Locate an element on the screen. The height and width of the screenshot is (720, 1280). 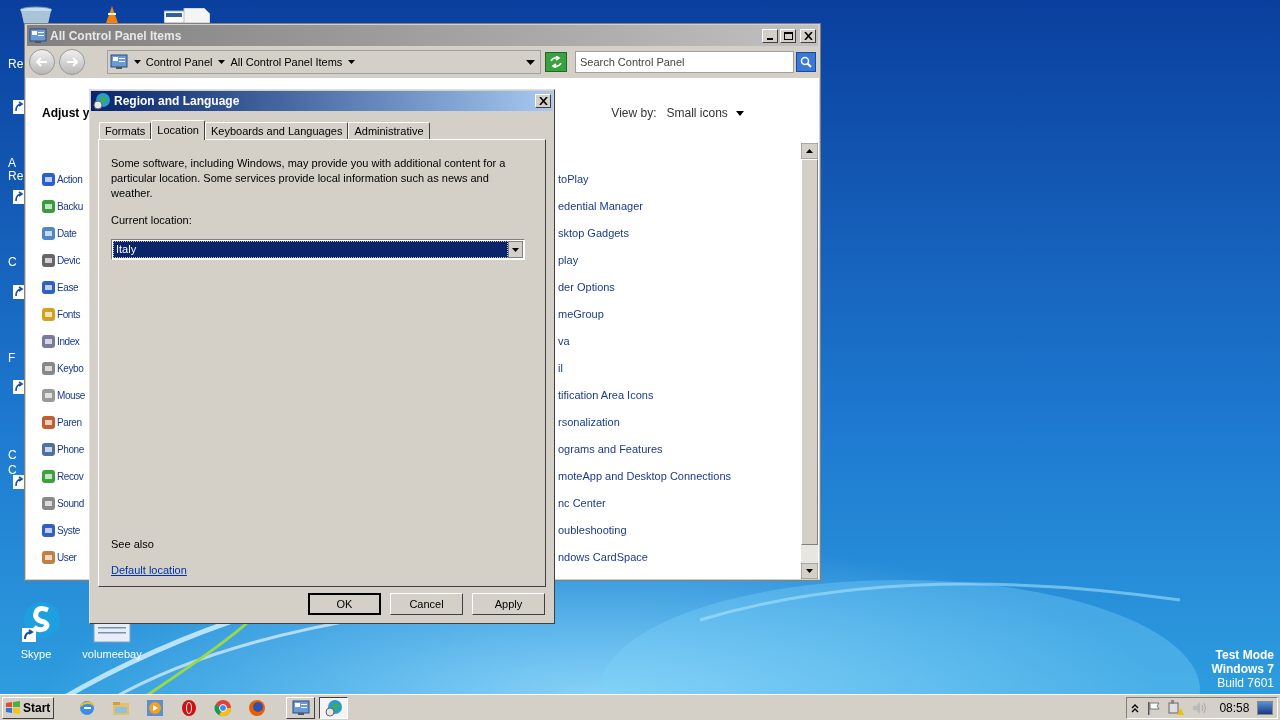
document-icon is located at coordinates (187, 15).